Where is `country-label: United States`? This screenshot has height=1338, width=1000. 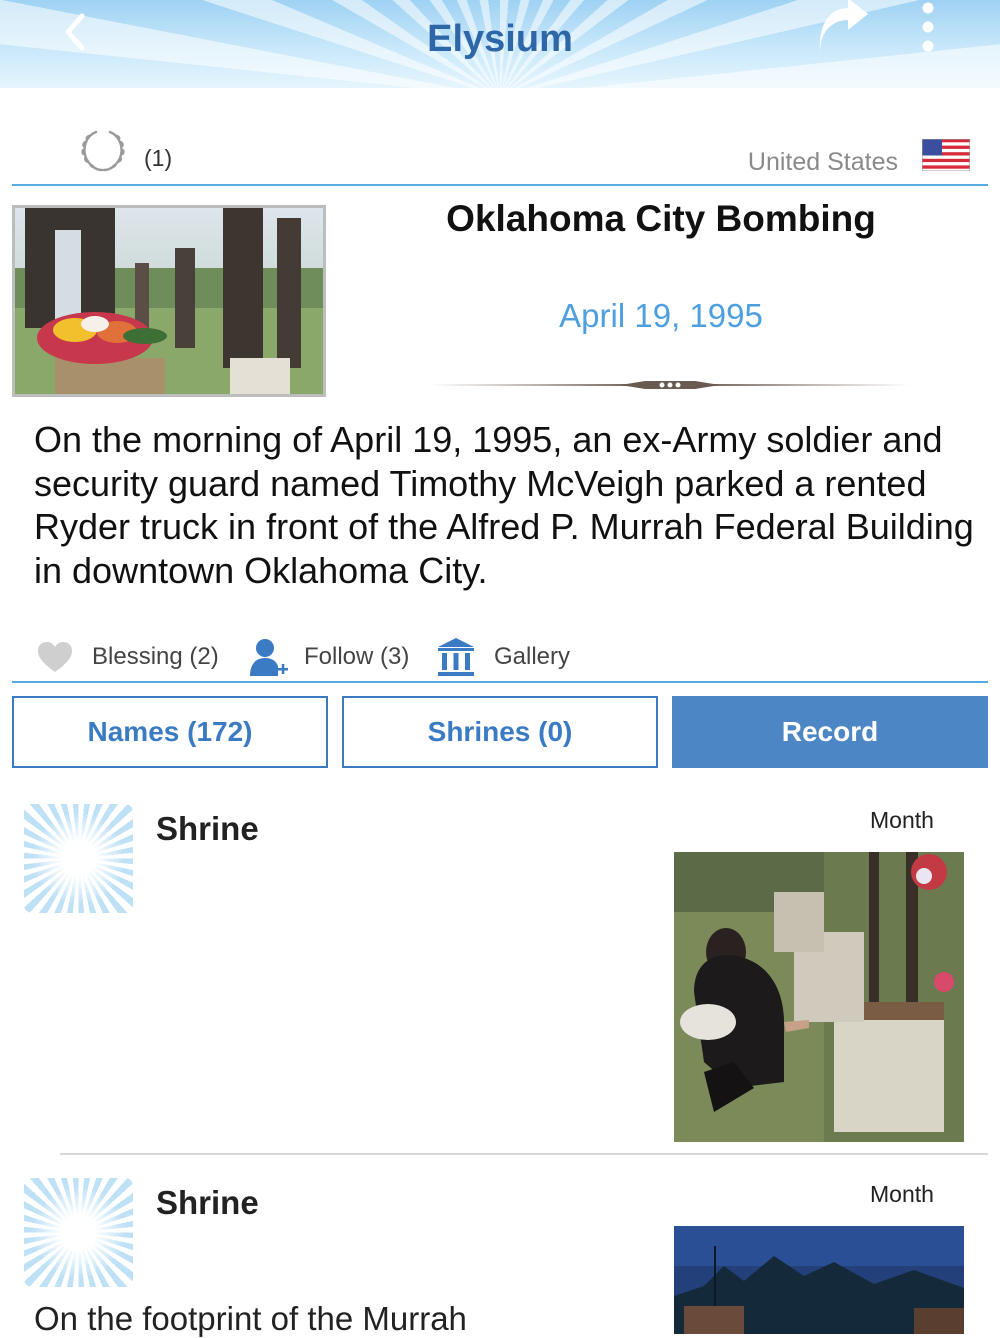 country-label: United States is located at coordinates (822, 162).